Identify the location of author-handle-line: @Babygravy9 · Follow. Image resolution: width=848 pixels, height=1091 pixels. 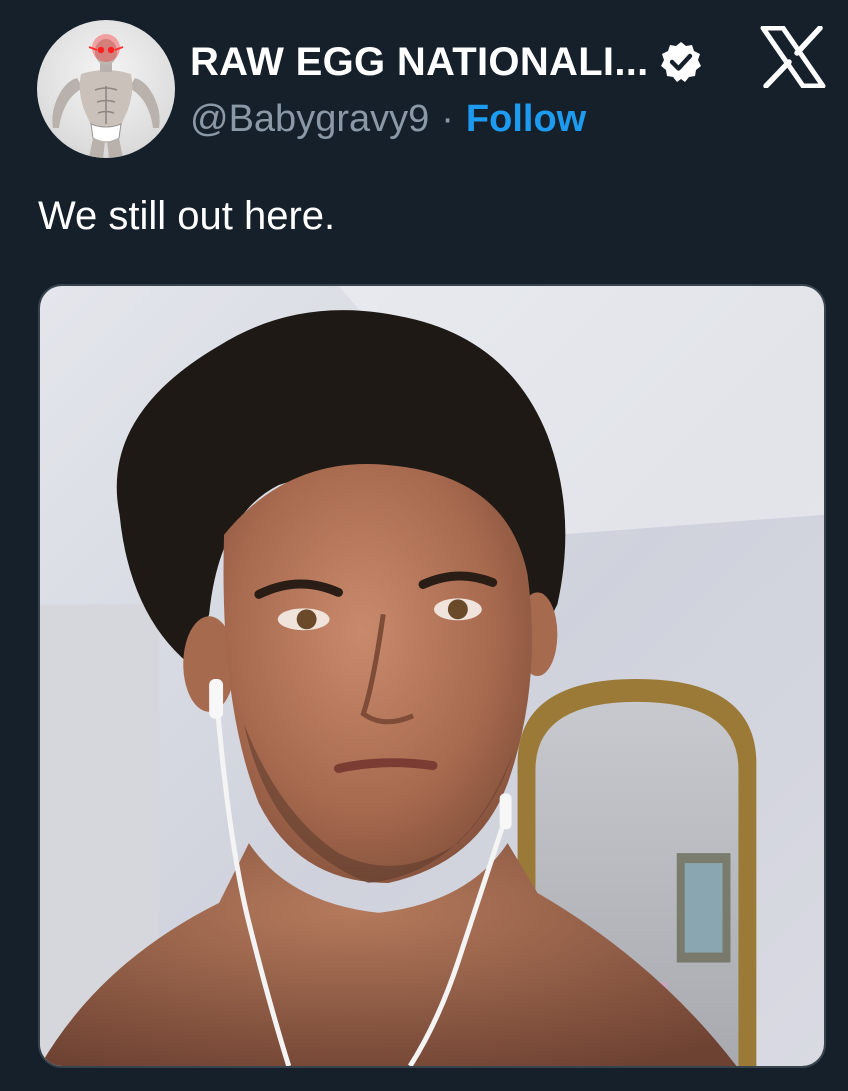
(388, 119).